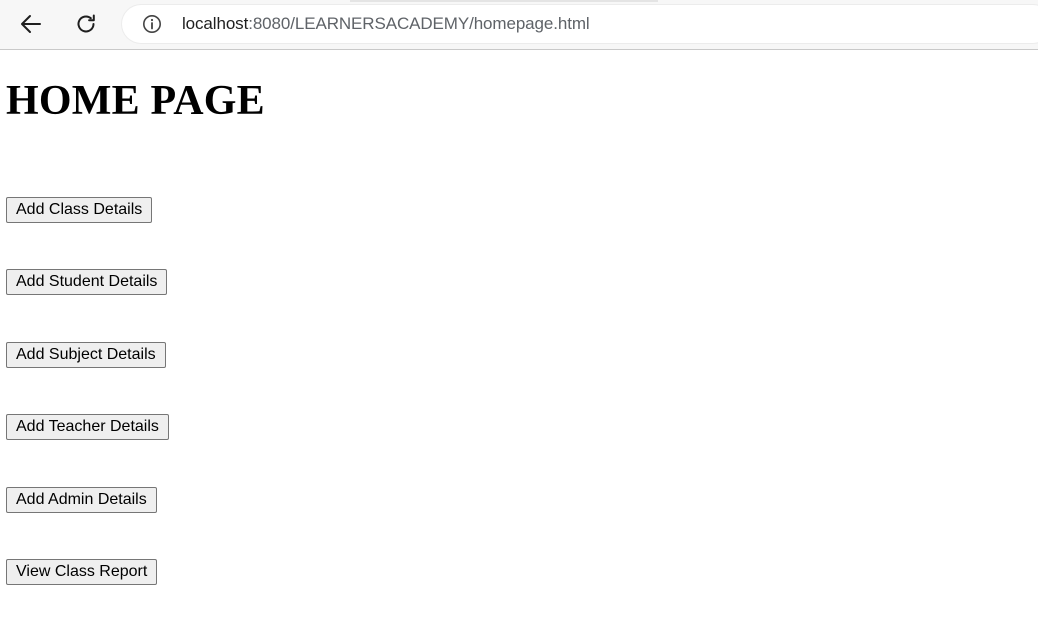 The image size is (1038, 637). I want to click on tab-strip, so click(504, 1).